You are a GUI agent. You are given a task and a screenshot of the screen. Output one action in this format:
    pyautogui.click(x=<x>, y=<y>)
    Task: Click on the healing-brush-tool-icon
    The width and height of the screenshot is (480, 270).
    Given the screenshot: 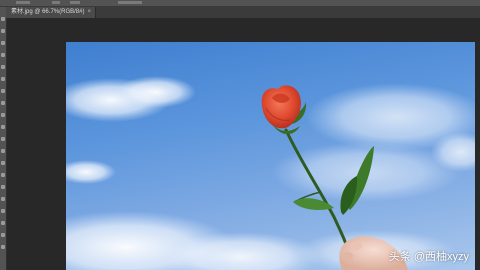 What is the action you would take?
    pyautogui.click(x=3, y=91)
    